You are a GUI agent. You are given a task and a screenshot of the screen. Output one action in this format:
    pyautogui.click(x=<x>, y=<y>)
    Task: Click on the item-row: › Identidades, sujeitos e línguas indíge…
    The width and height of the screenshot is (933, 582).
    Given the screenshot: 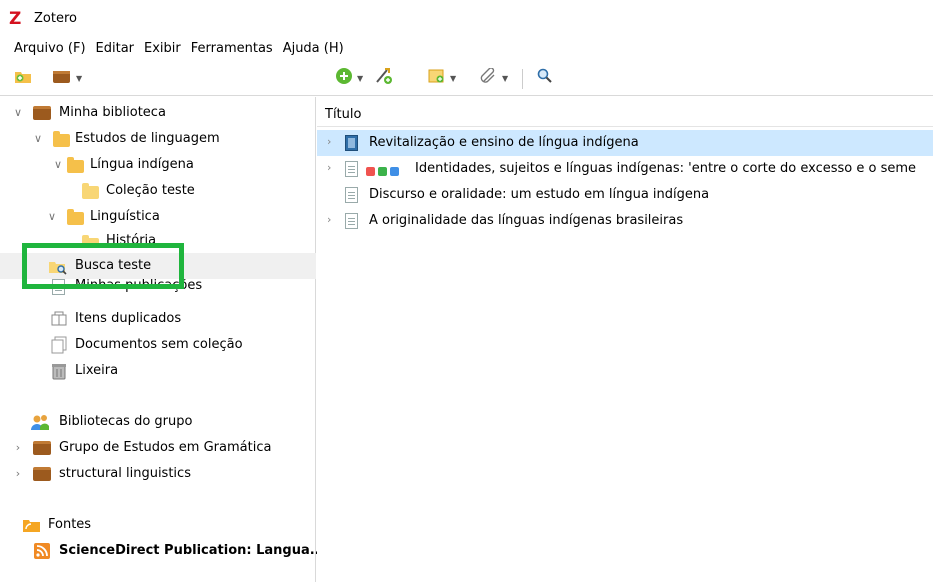 What is the action you would take?
    pyautogui.click(x=625, y=169)
    